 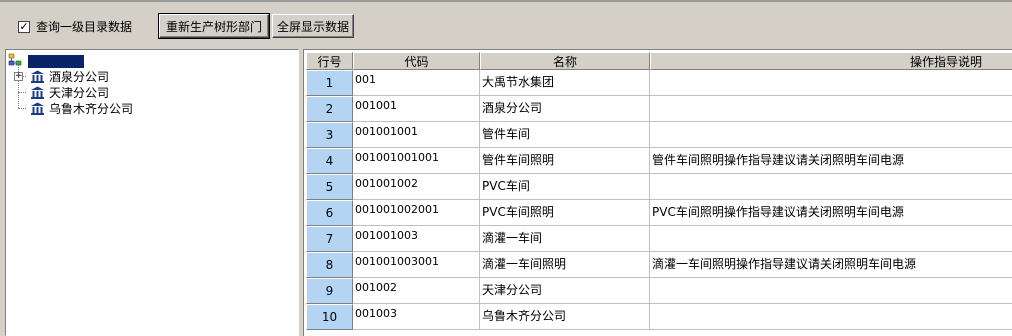 I want to click on code-cell: 001001003, so click(x=416, y=239).